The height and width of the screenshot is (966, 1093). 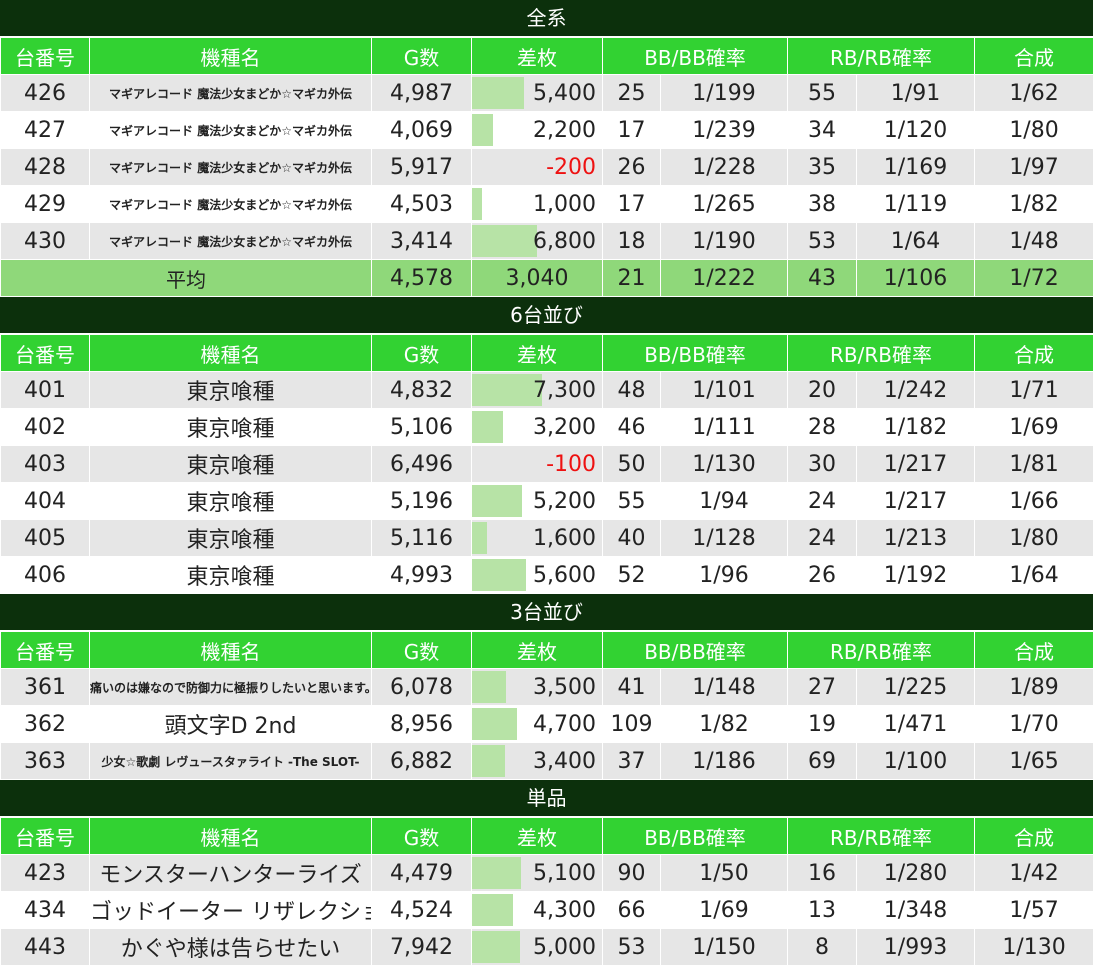 What do you see at coordinates (1034, 724) in the screenshot?
I see `combined-probability: 1/70` at bounding box center [1034, 724].